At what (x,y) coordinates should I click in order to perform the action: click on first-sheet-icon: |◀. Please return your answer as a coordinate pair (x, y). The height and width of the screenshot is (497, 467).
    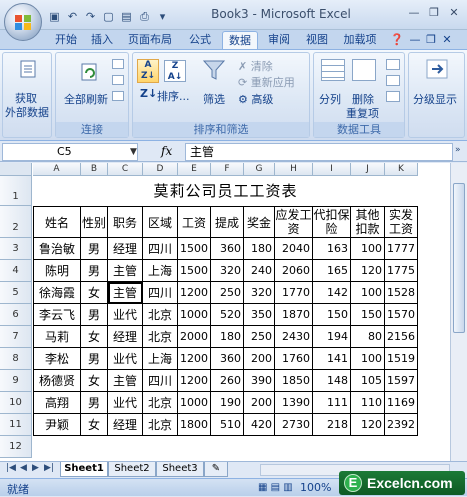
    Looking at the image, I should click on (11, 468).